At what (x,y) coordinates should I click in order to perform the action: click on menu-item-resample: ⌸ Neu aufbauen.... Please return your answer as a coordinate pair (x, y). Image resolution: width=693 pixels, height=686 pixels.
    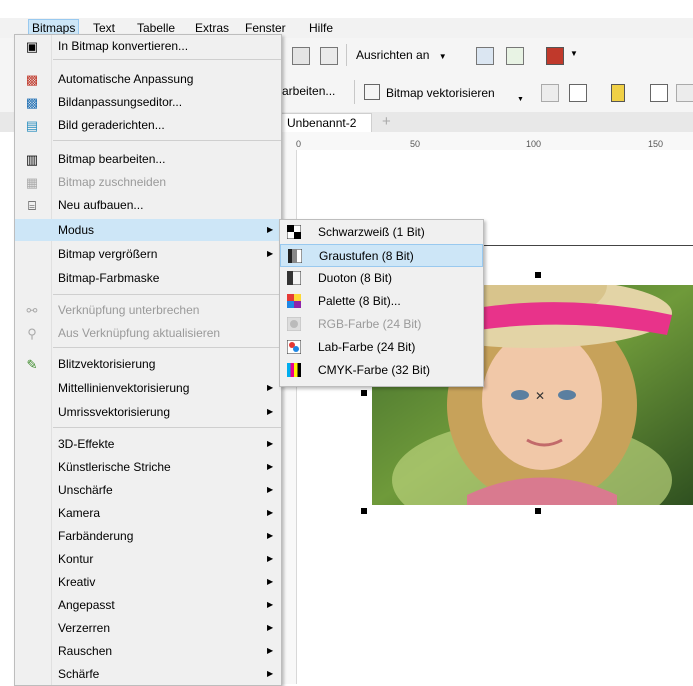
    Looking at the image, I should click on (148, 205).